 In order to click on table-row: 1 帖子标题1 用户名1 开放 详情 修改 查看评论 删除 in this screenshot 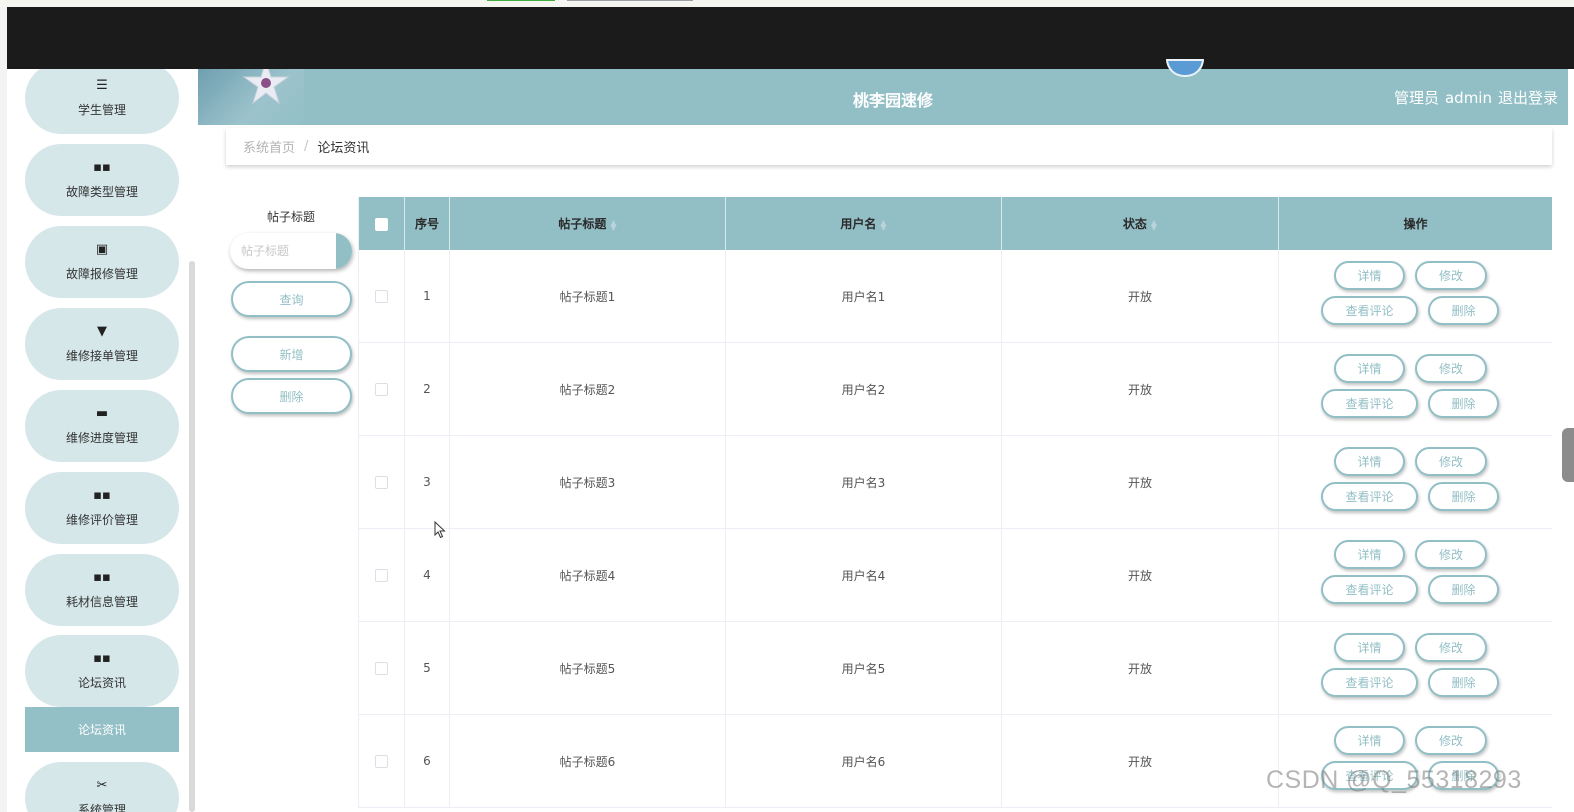, I will do `click(955, 296)`.